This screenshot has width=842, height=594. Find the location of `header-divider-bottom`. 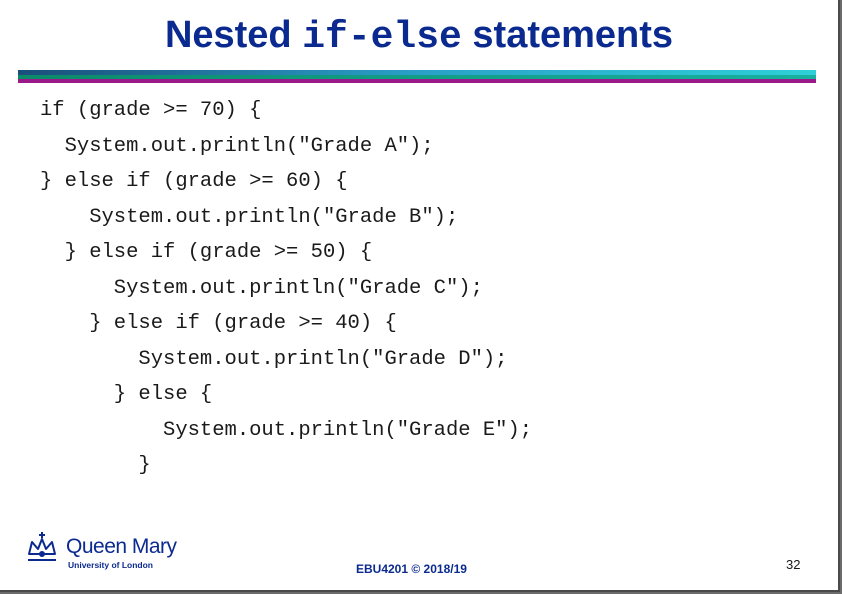

header-divider-bottom is located at coordinates (417, 81).